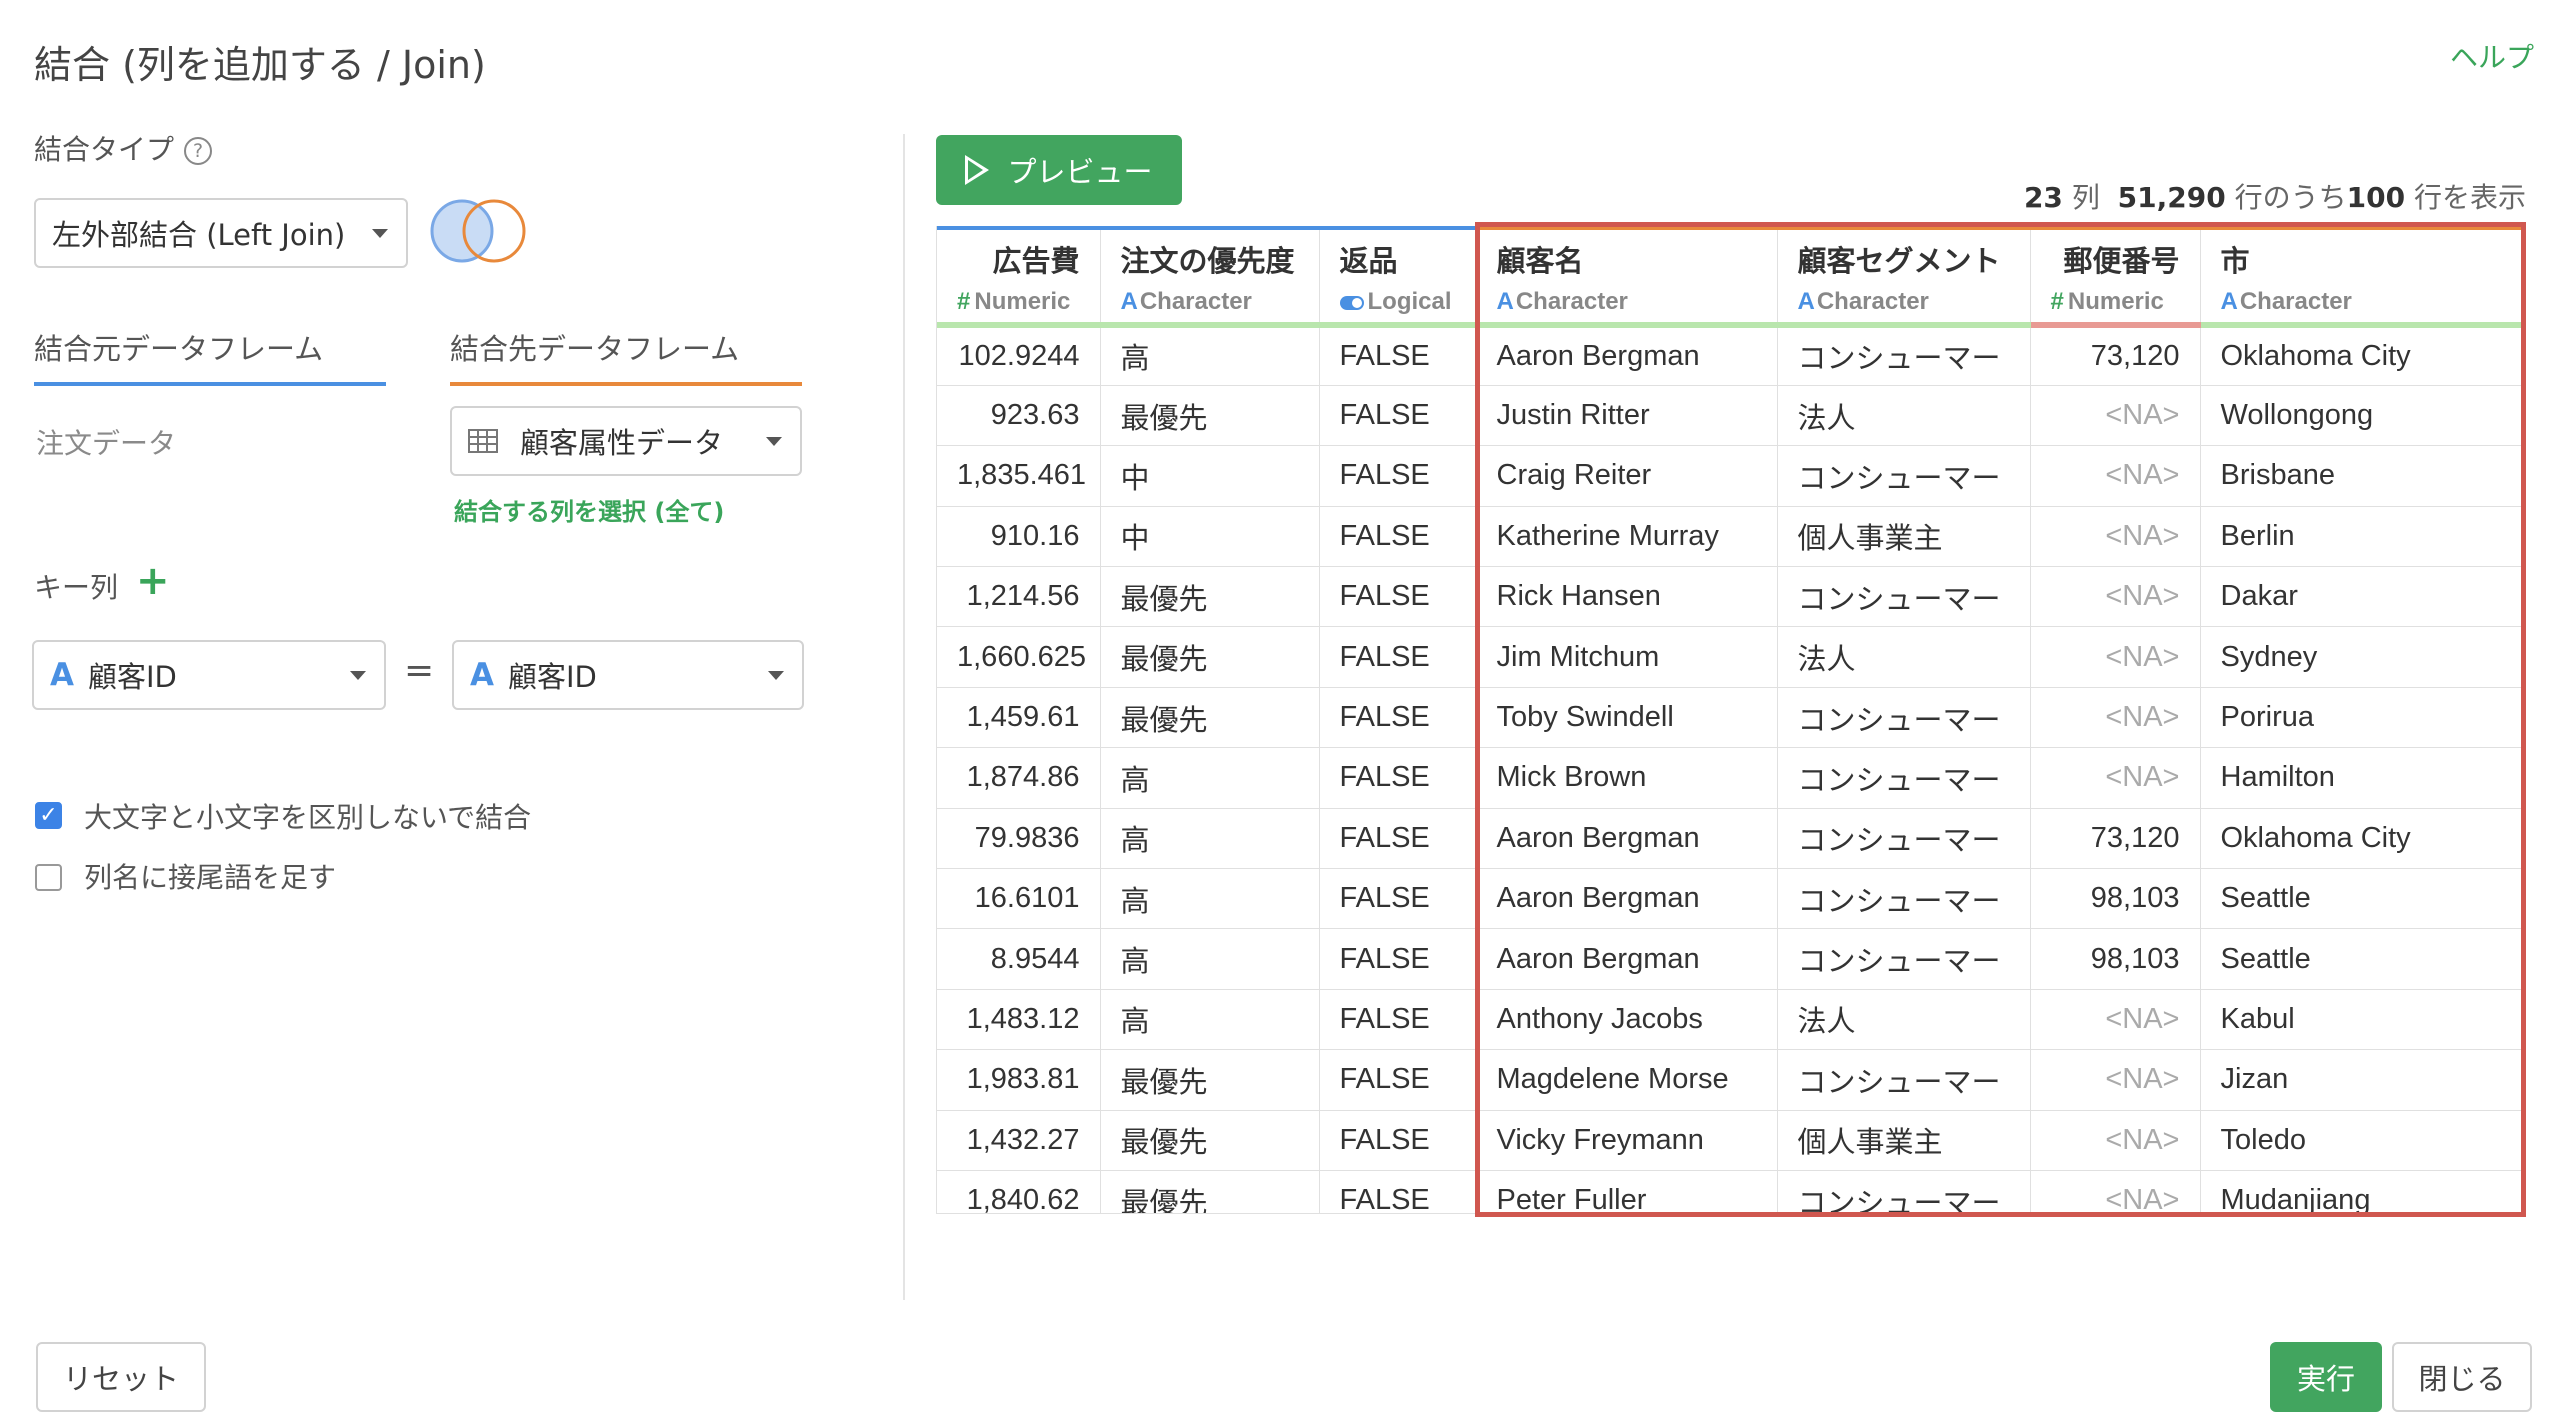 This screenshot has width=2552, height=1422. I want to click on panel-divider, so click(904, 717).